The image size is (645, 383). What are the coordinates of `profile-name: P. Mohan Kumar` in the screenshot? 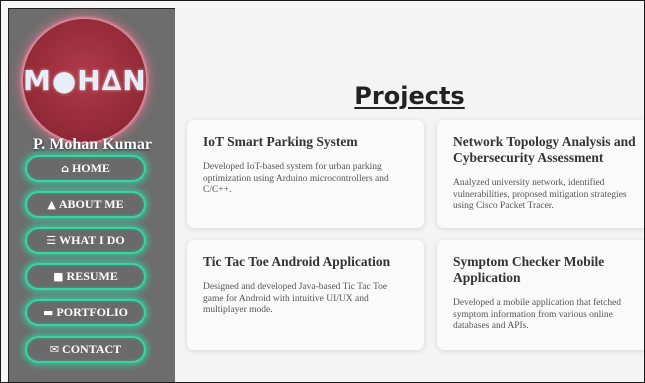 It's located at (92, 144).